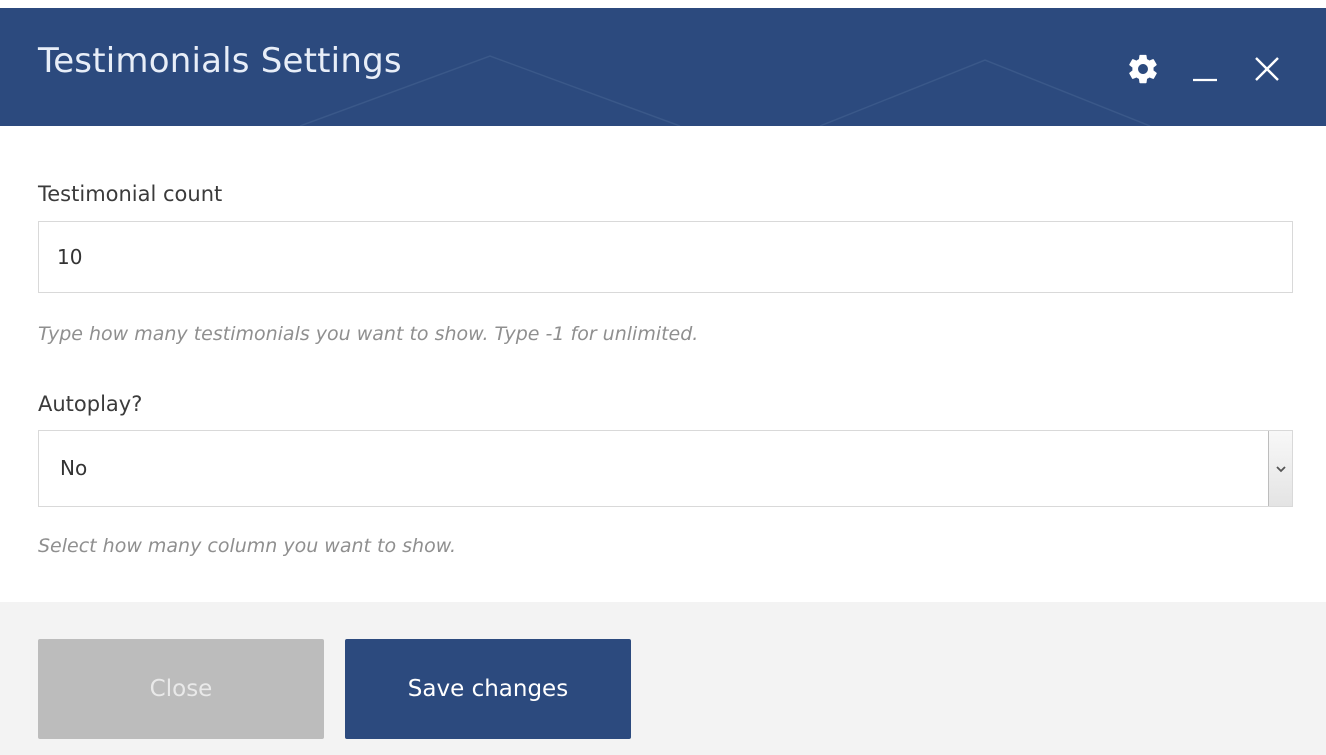 Image resolution: width=1326 pixels, height=755 pixels. I want to click on save-changes-button: Save changes, so click(488, 689).